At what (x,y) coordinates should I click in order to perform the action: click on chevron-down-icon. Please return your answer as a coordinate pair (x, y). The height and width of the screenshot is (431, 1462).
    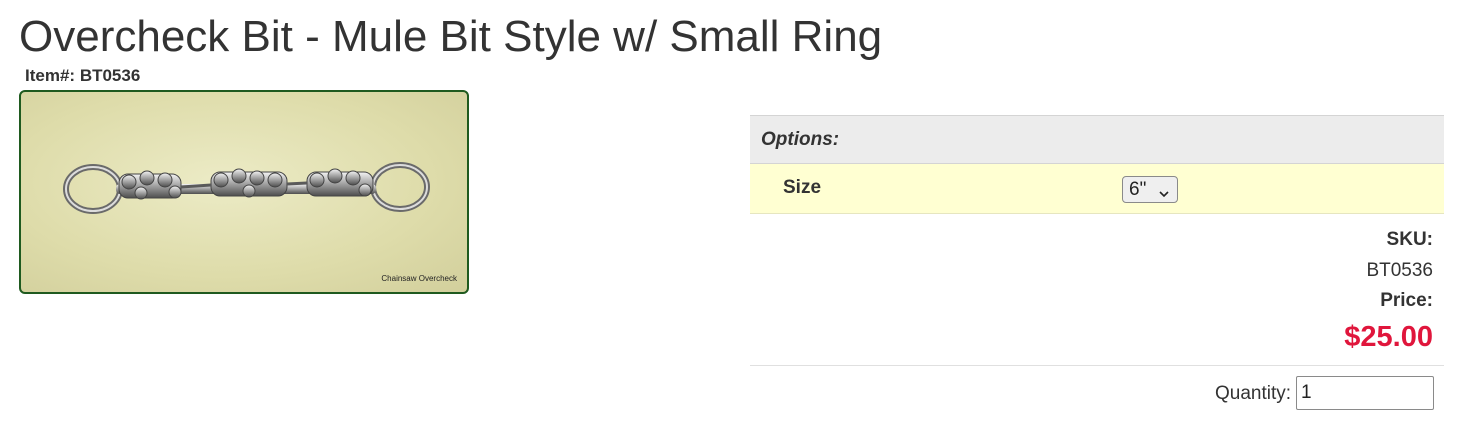
    Looking at the image, I should click on (1164, 195).